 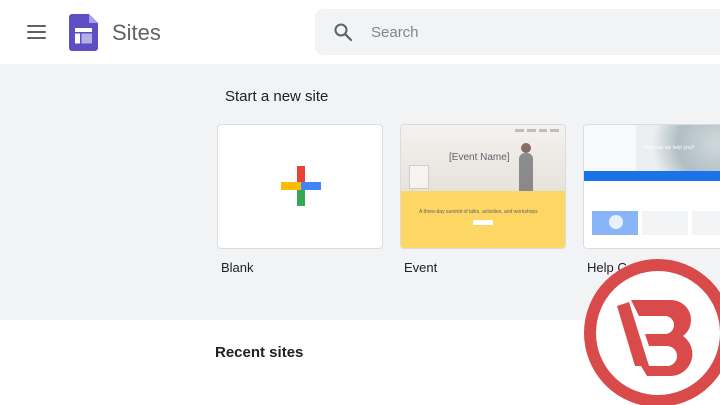 I want to click on recent-sites-heading: Recent sites, so click(x=259, y=352).